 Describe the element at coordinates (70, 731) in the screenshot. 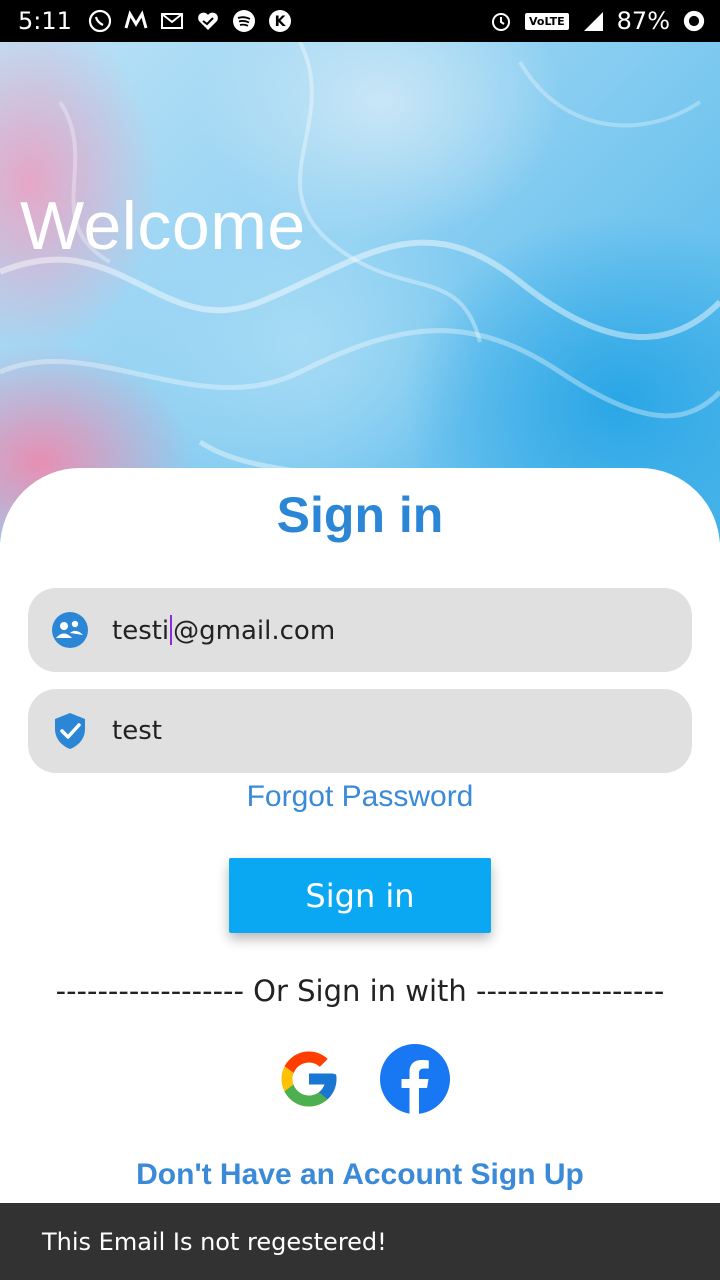

I see `shield-check-icon` at that location.